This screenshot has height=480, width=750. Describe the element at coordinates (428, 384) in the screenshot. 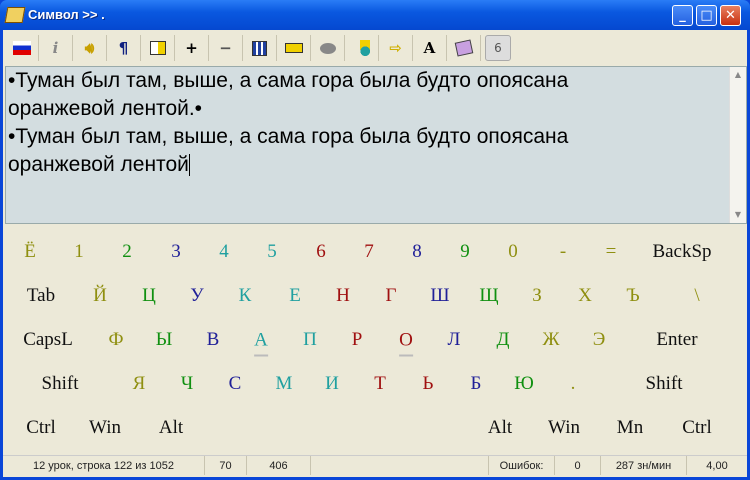

I see `key-char: Ь` at that location.